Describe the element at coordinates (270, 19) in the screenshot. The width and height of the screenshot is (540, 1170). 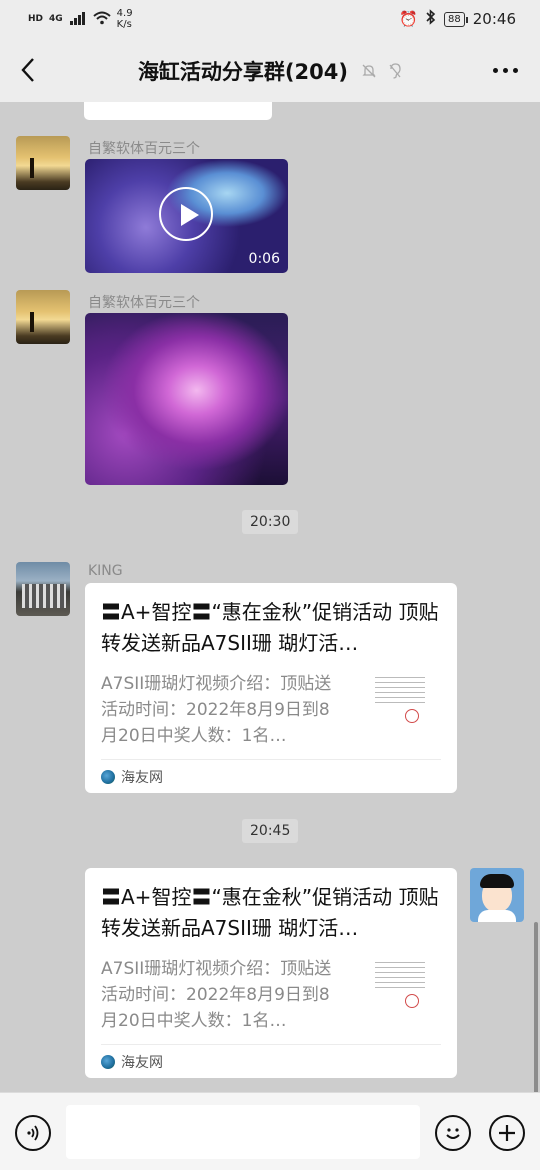
I see `status-bar: HD 4G 4.9 K/s ⏰ 88 20:46` at that location.